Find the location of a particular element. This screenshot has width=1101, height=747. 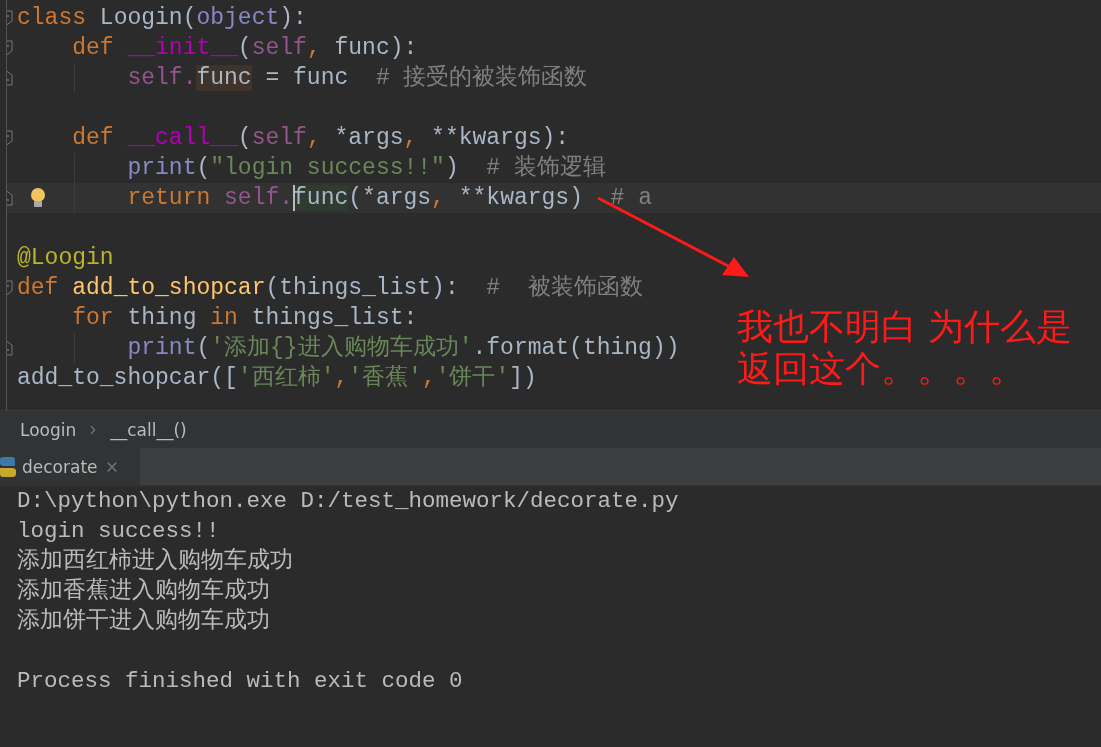

console-line: D:\python\python.exe D:/test_homework/decorate.py is located at coordinates (348, 501).